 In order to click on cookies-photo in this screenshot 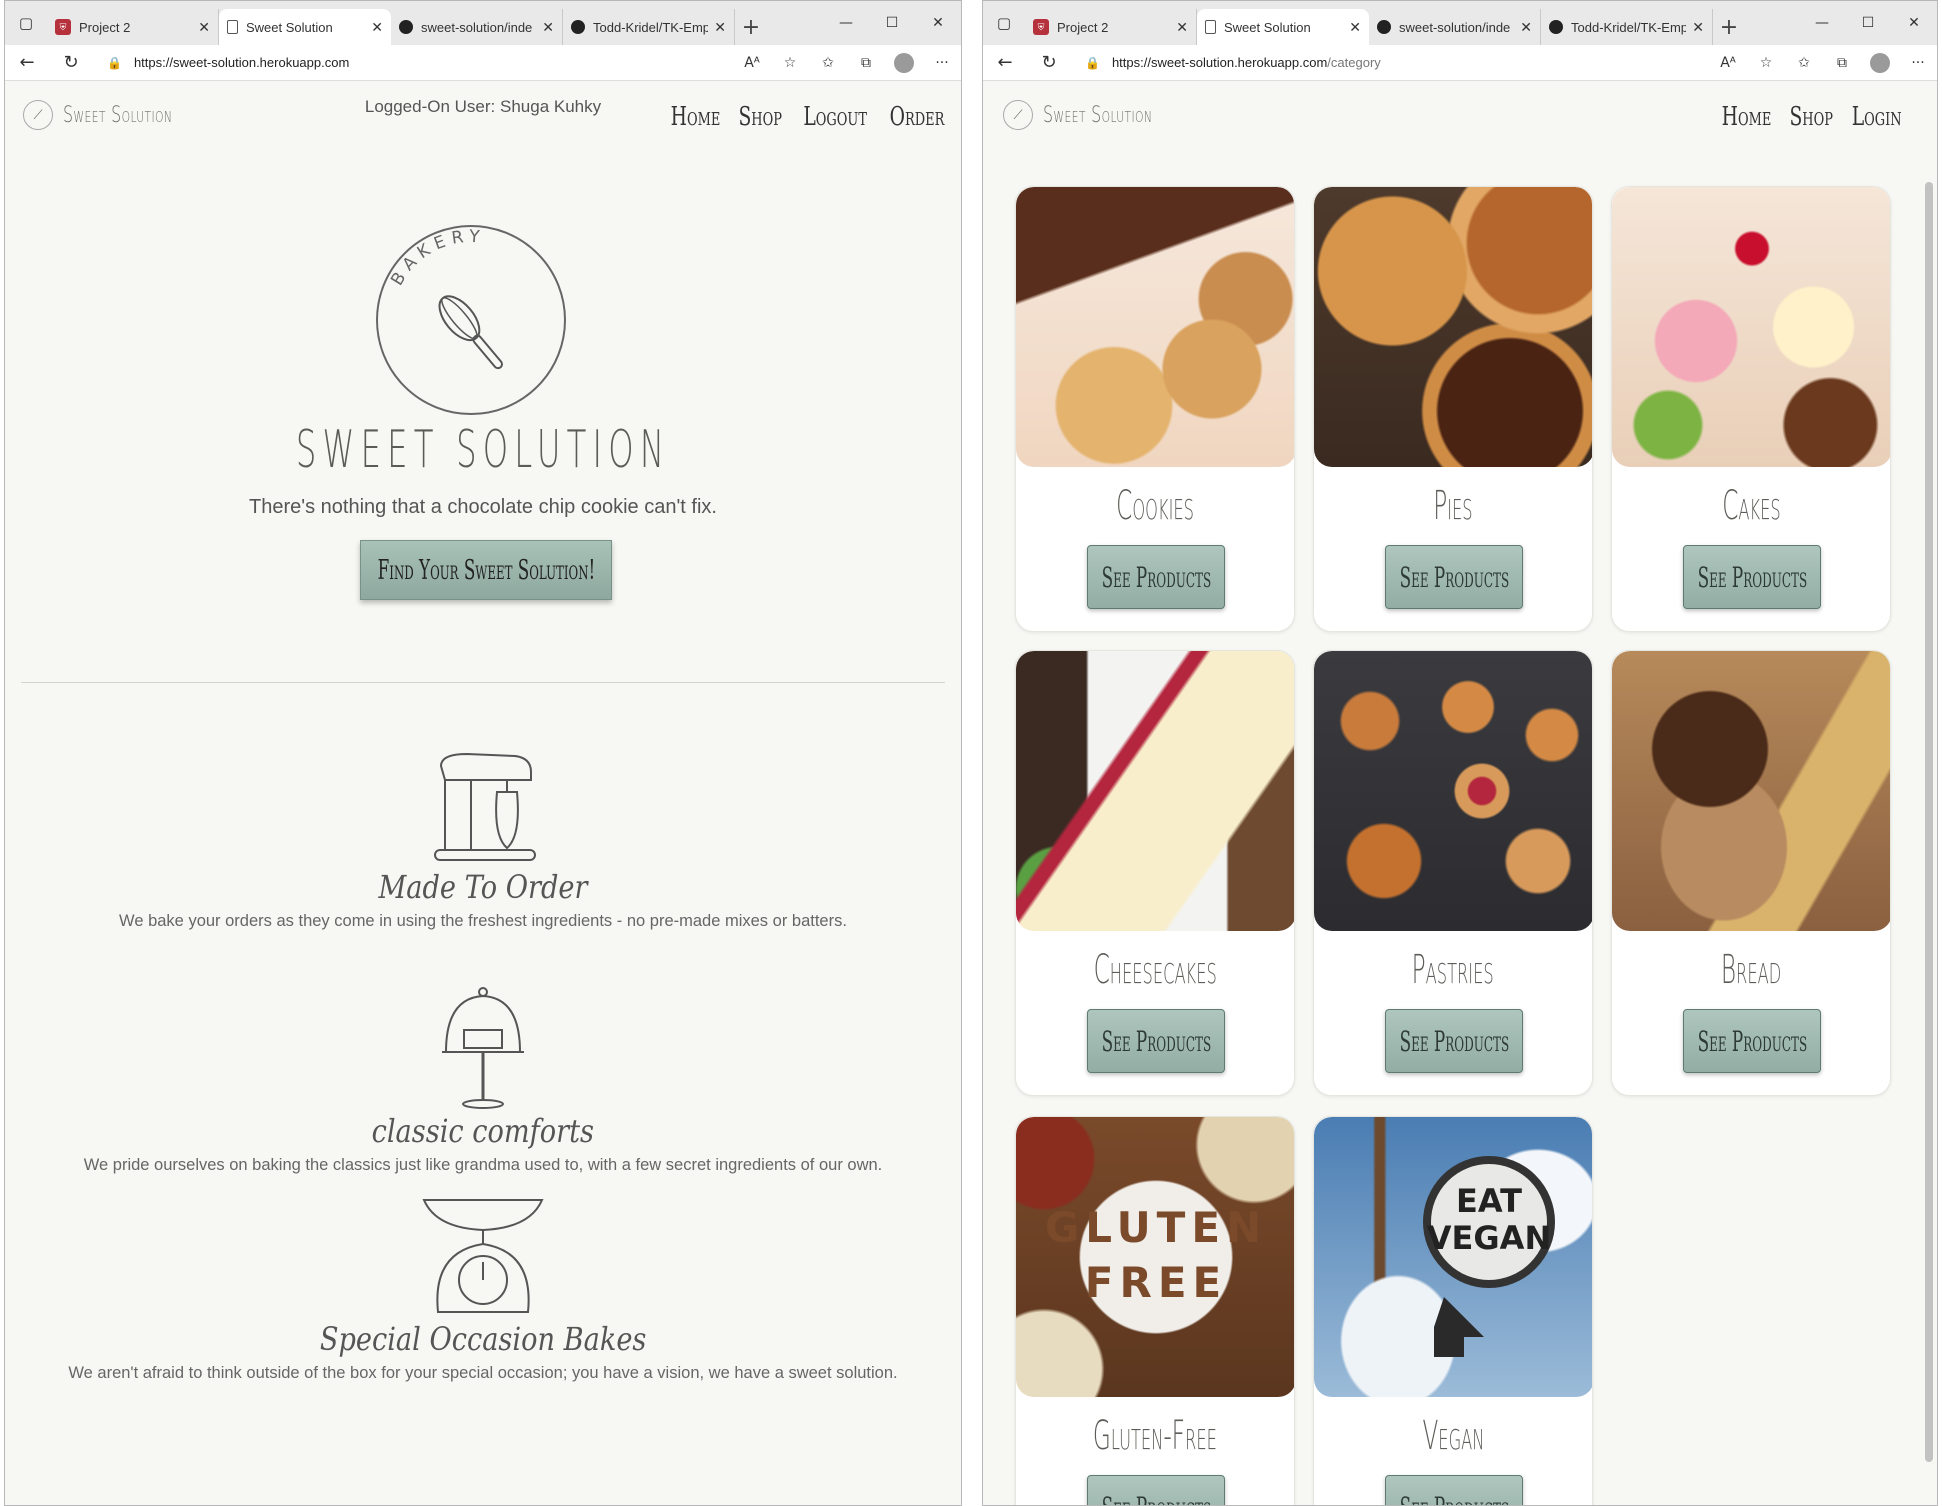, I will do `click(1155, 327)`.